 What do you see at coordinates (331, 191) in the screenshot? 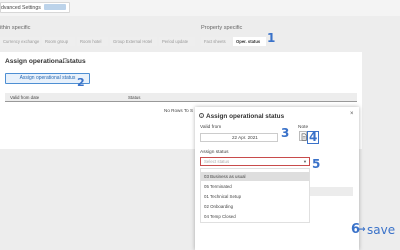
I see `dialog-background-field` at bounding box center [331, 191].